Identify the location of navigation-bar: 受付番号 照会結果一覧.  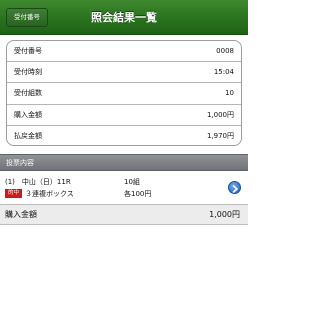
(124, 17).